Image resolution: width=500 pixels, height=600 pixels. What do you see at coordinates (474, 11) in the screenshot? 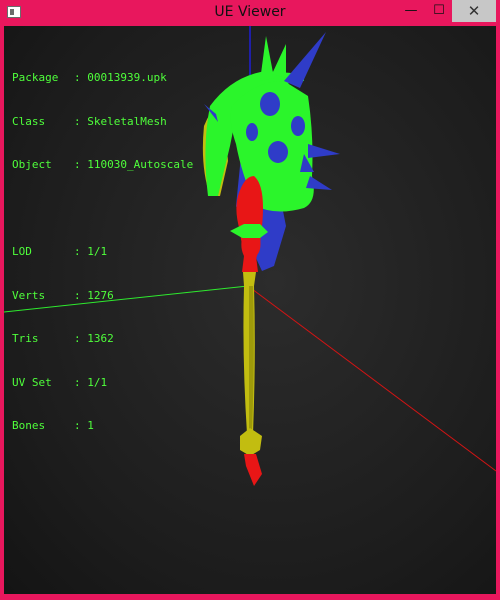
I see `close-button: ✕` at bounding box center [474, 11].